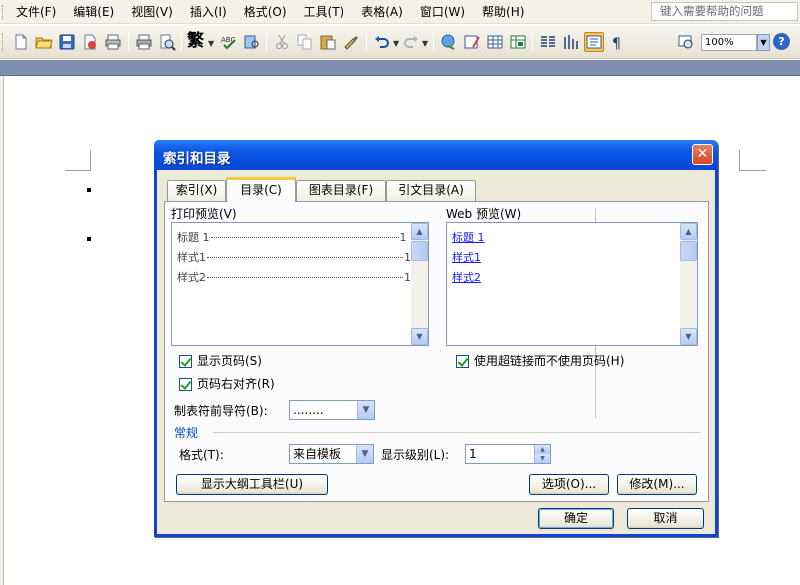 This screenshot has width=800, height=585. What do you see at coordinates (542, 449) in the screenshot?
I see `spin-up-icon: ▲` at bounding box center [542, 449].